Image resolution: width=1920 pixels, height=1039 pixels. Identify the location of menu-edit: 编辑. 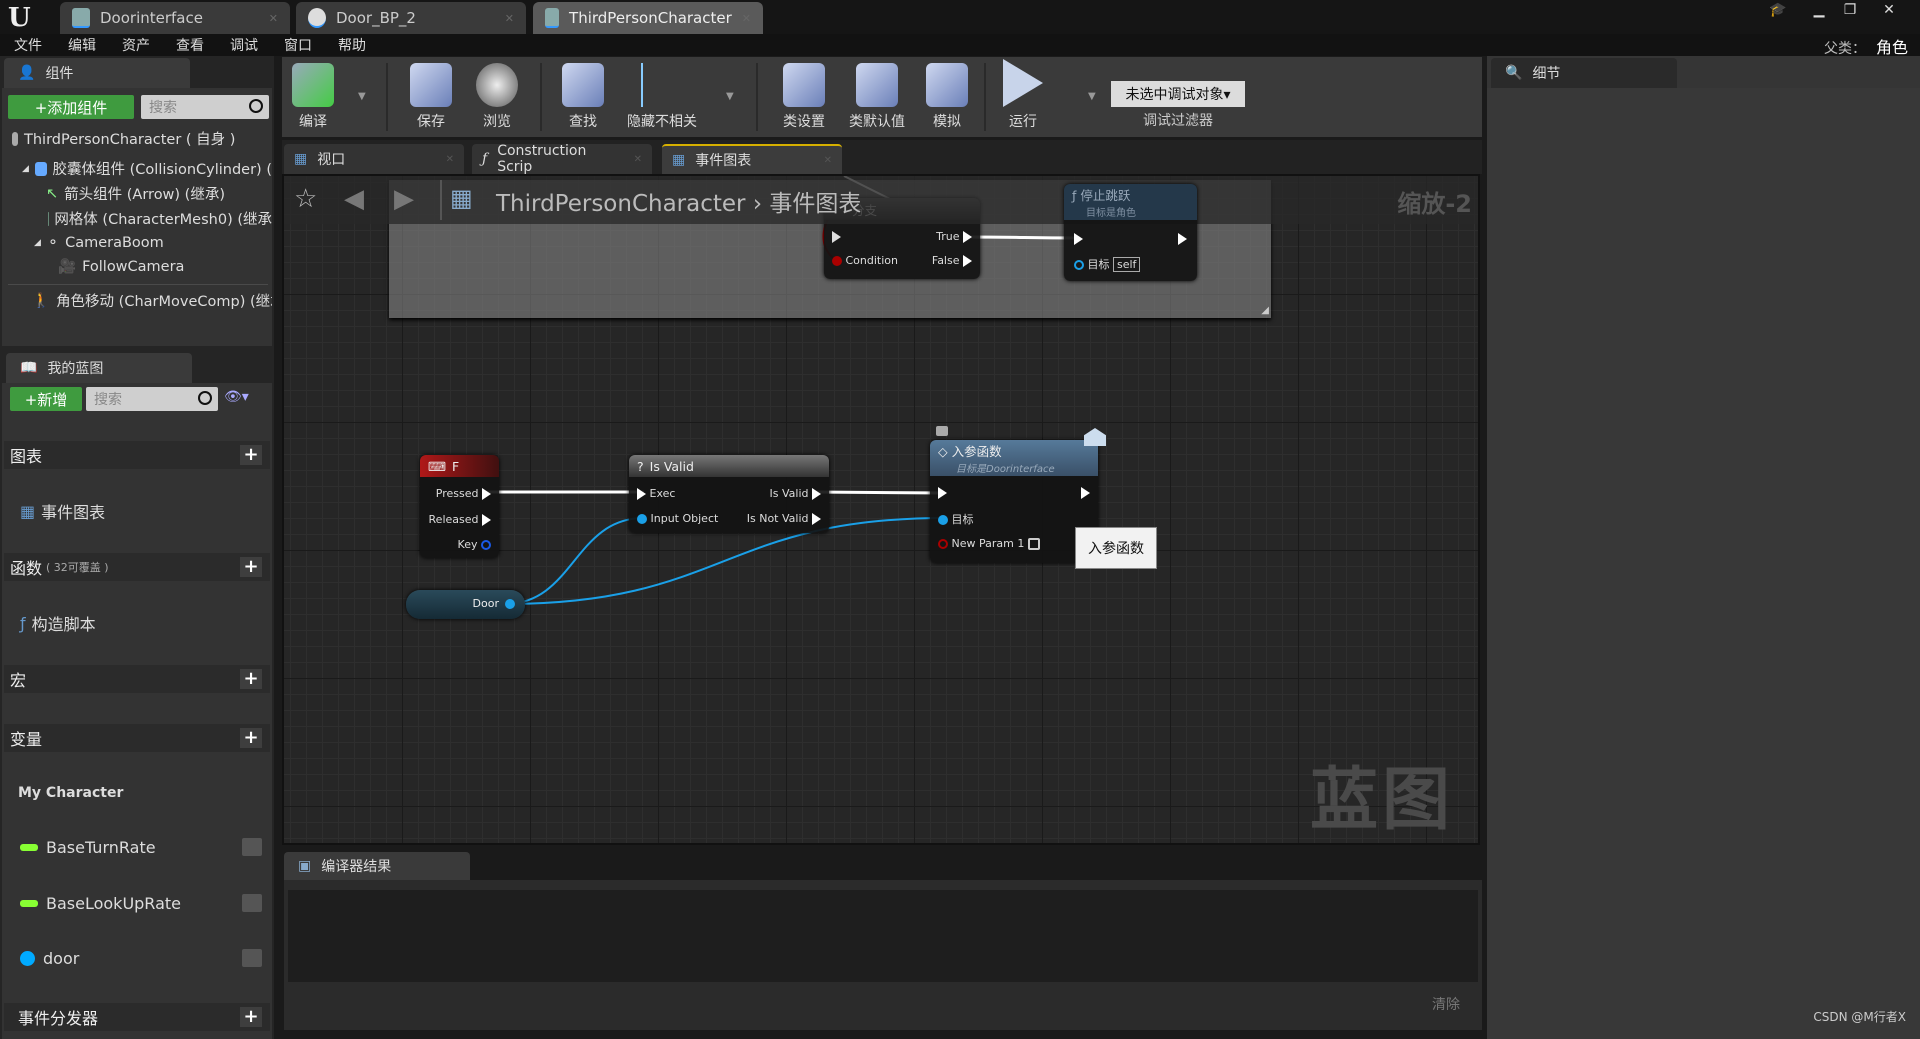
(82, 45).